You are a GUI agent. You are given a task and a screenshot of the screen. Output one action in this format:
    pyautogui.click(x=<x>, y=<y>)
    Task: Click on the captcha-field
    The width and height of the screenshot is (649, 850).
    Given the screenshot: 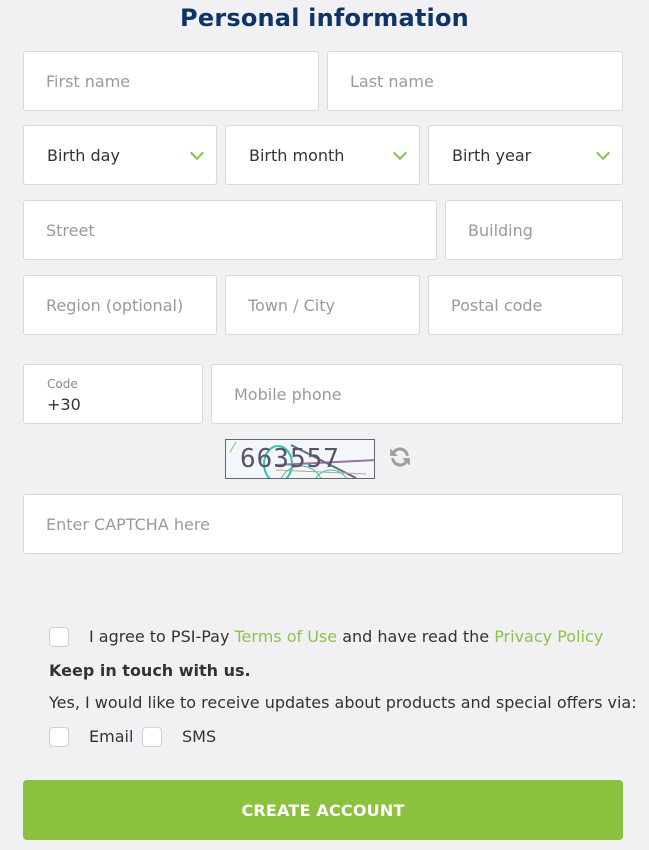 What is the action you would take?
    pyautogui.click(x=323, y=524)
    